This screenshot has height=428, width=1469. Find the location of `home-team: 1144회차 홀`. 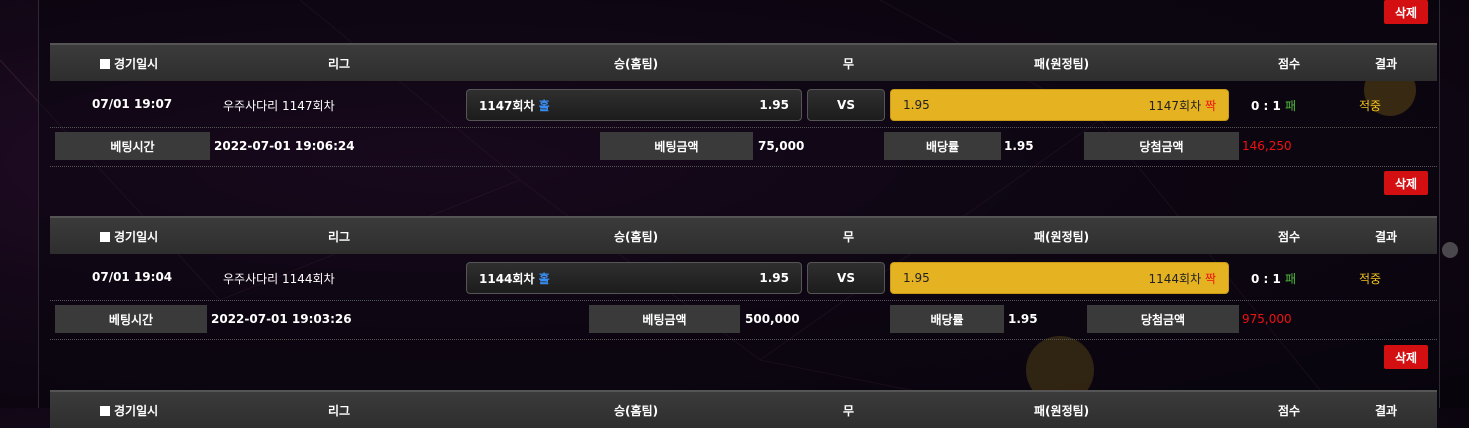

home-team: 1144회차 홀 is located at coordinates (514, 278).